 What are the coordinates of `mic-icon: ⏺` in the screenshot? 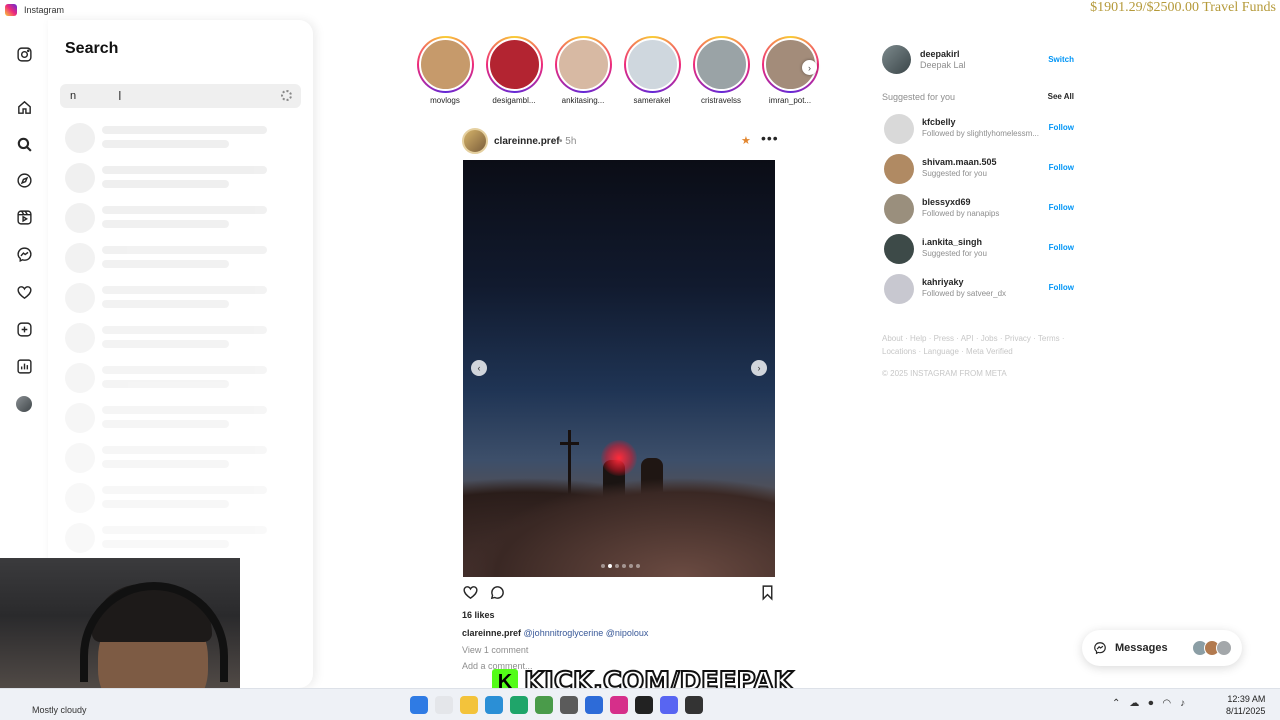 It's located at (1150, 703).